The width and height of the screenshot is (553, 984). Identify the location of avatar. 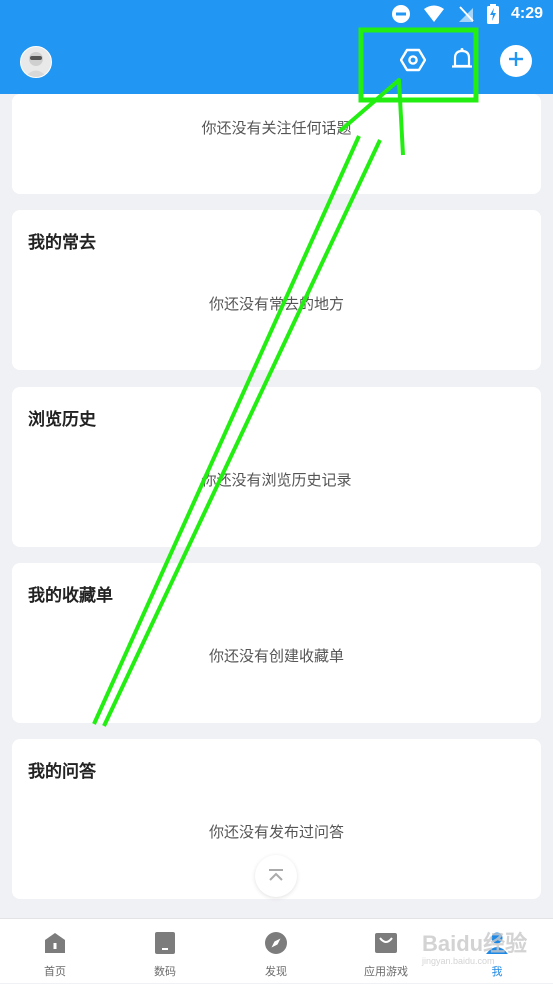
(36, 62).